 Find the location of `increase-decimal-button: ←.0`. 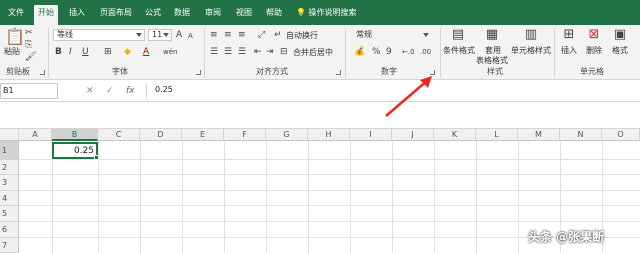

increase-decimal-button: ←.0 is located at coordinates (408, 52).